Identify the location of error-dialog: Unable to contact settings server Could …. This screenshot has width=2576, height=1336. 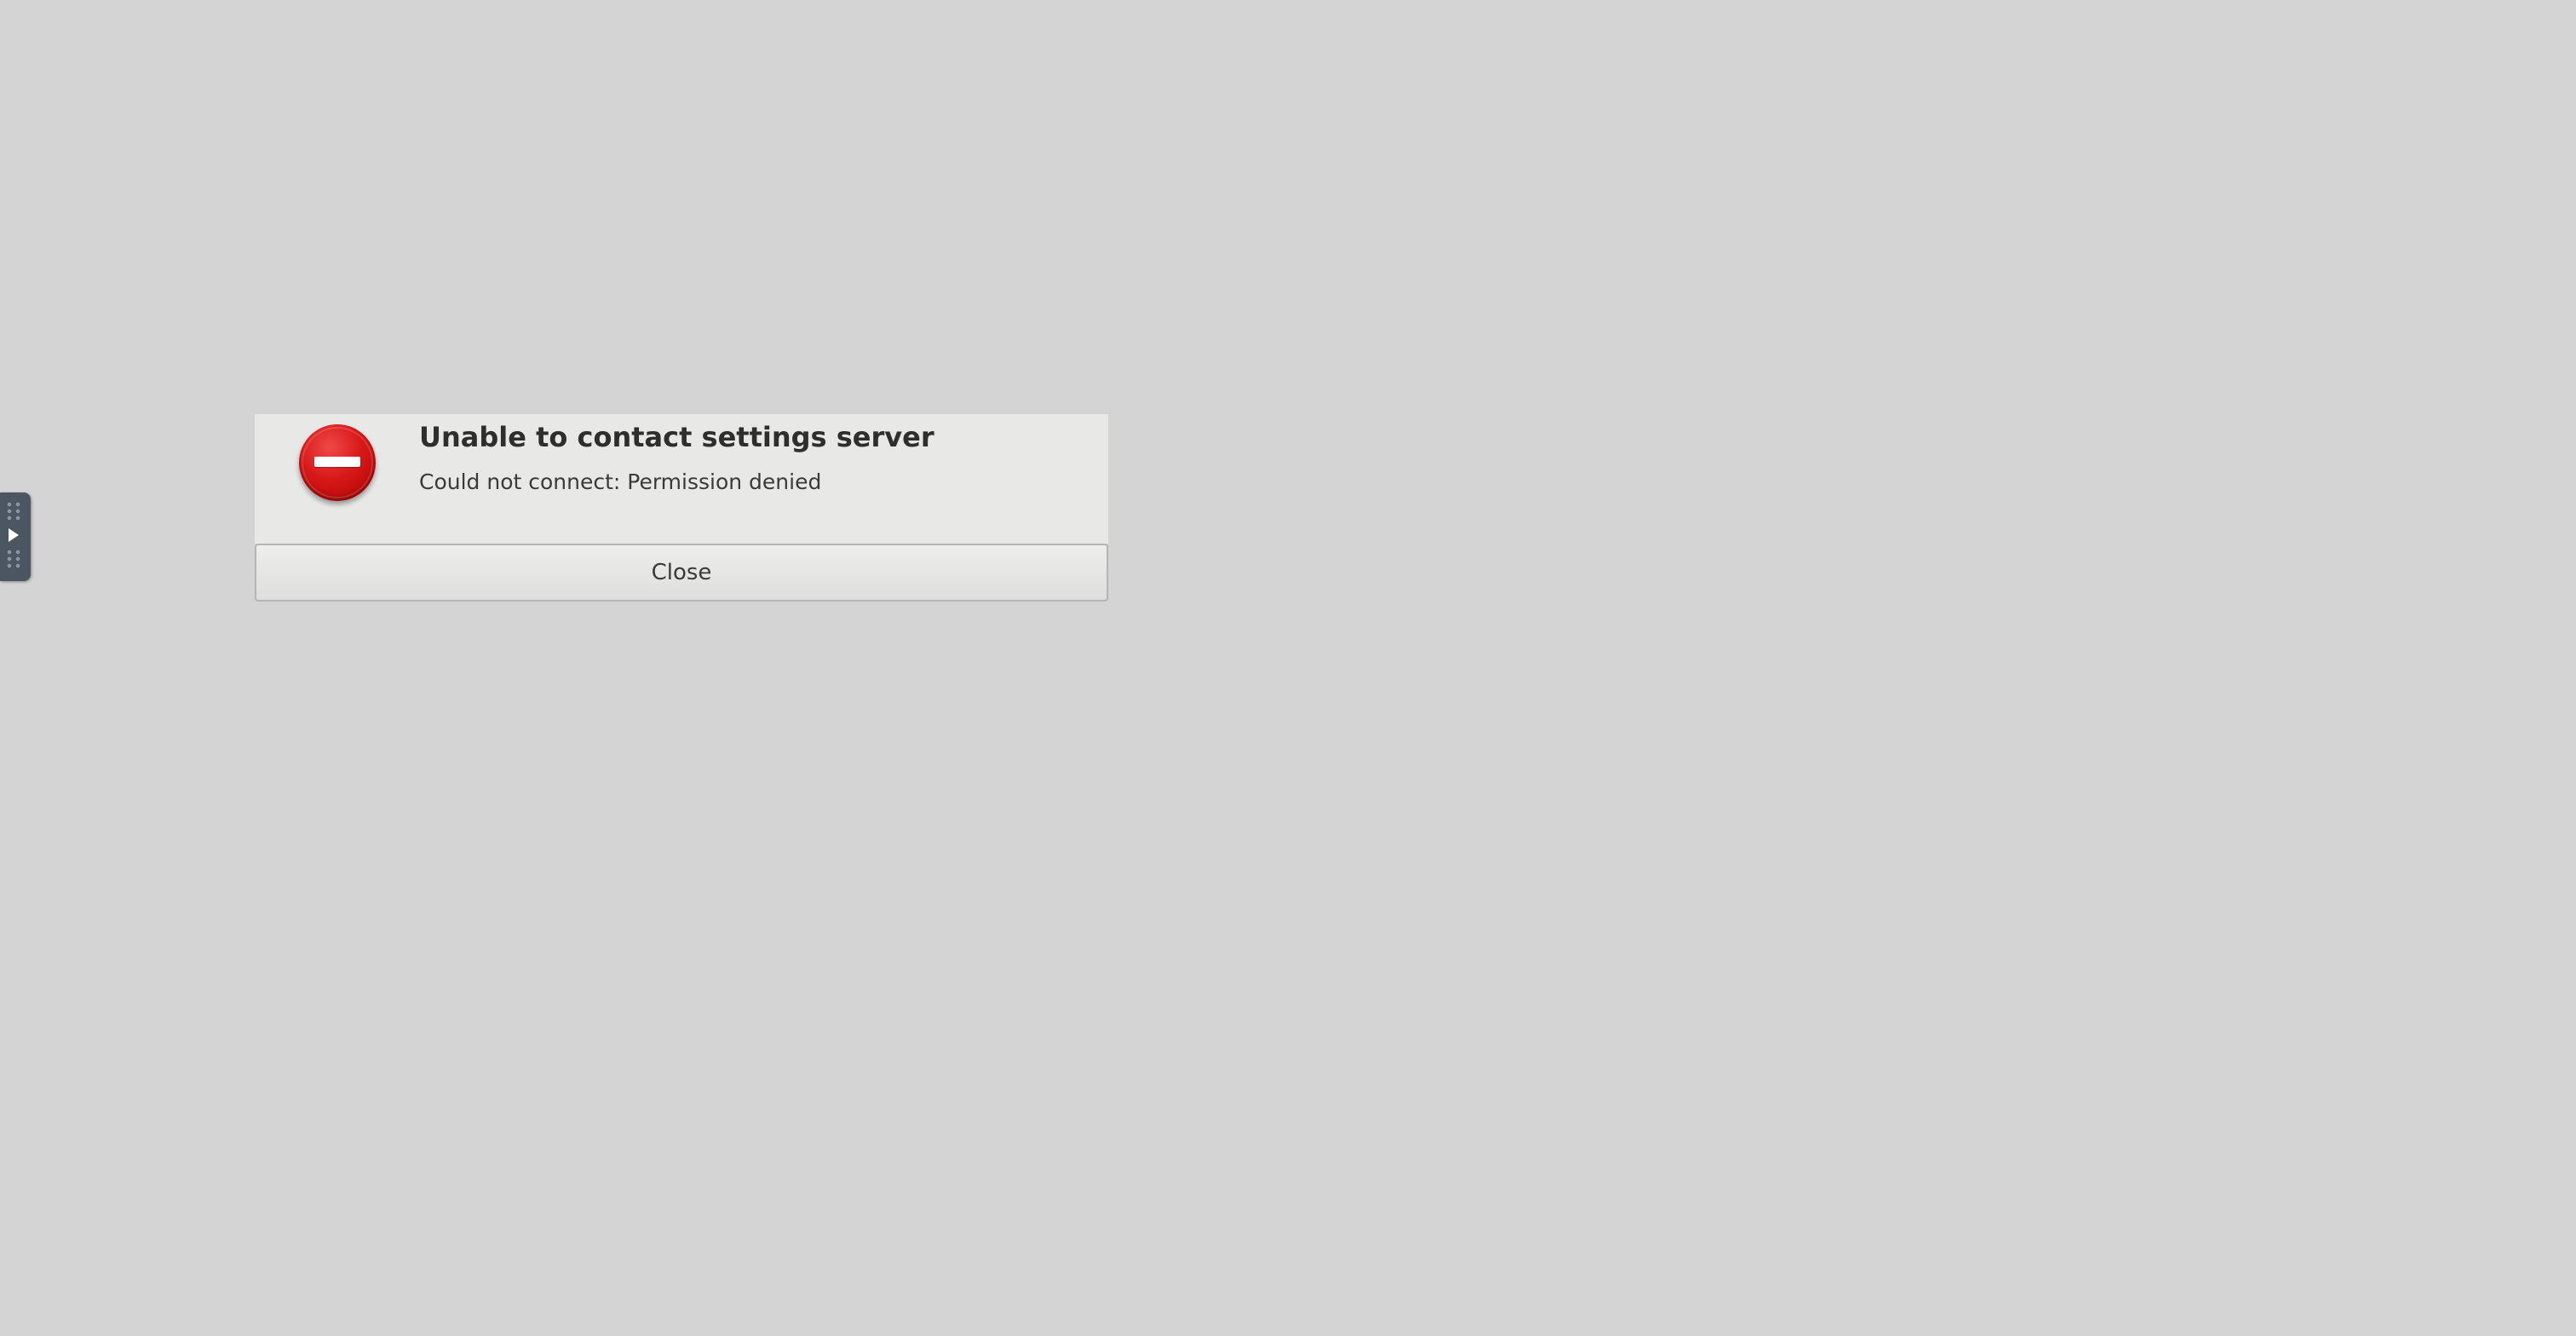
(682, 508).